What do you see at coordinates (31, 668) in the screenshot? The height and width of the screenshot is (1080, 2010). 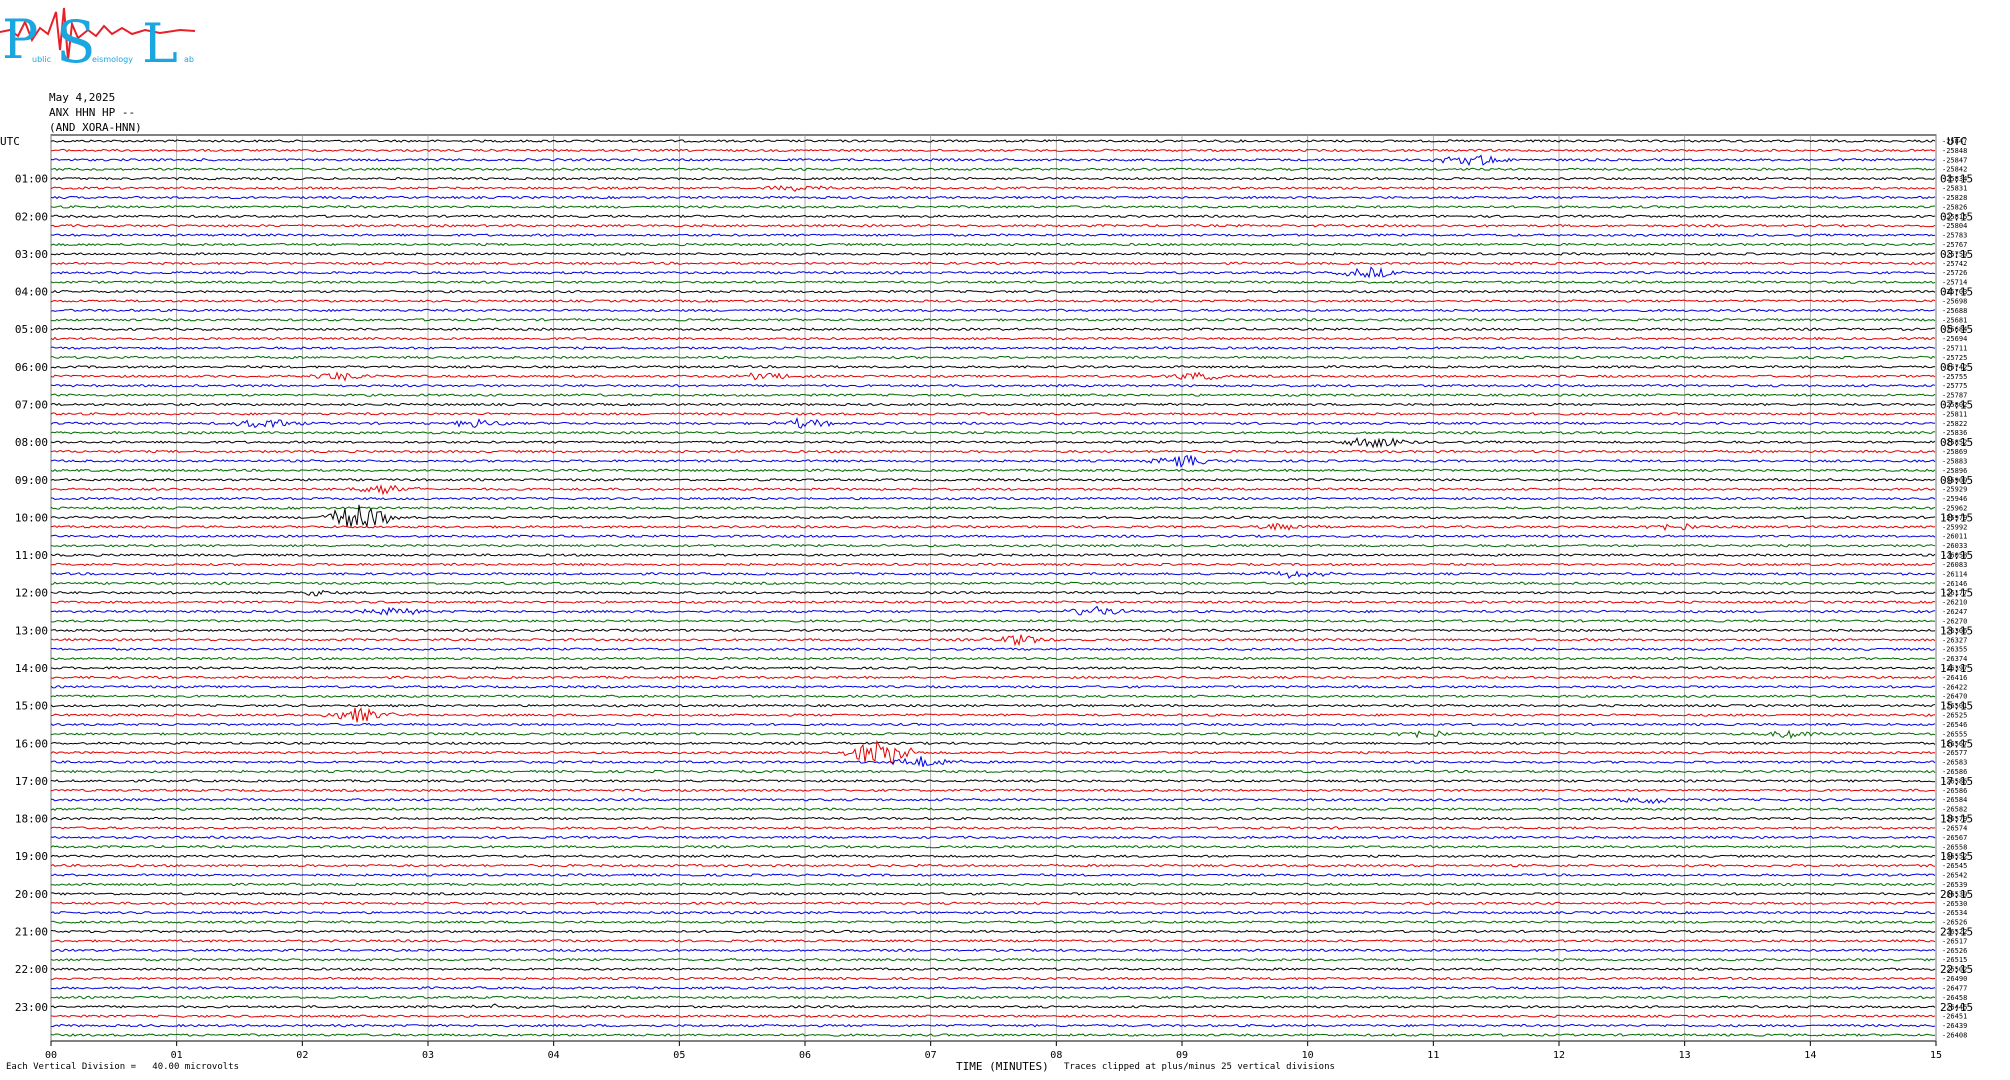 I see `hour-label-left: 14:00` at bounding box center [31, 668].